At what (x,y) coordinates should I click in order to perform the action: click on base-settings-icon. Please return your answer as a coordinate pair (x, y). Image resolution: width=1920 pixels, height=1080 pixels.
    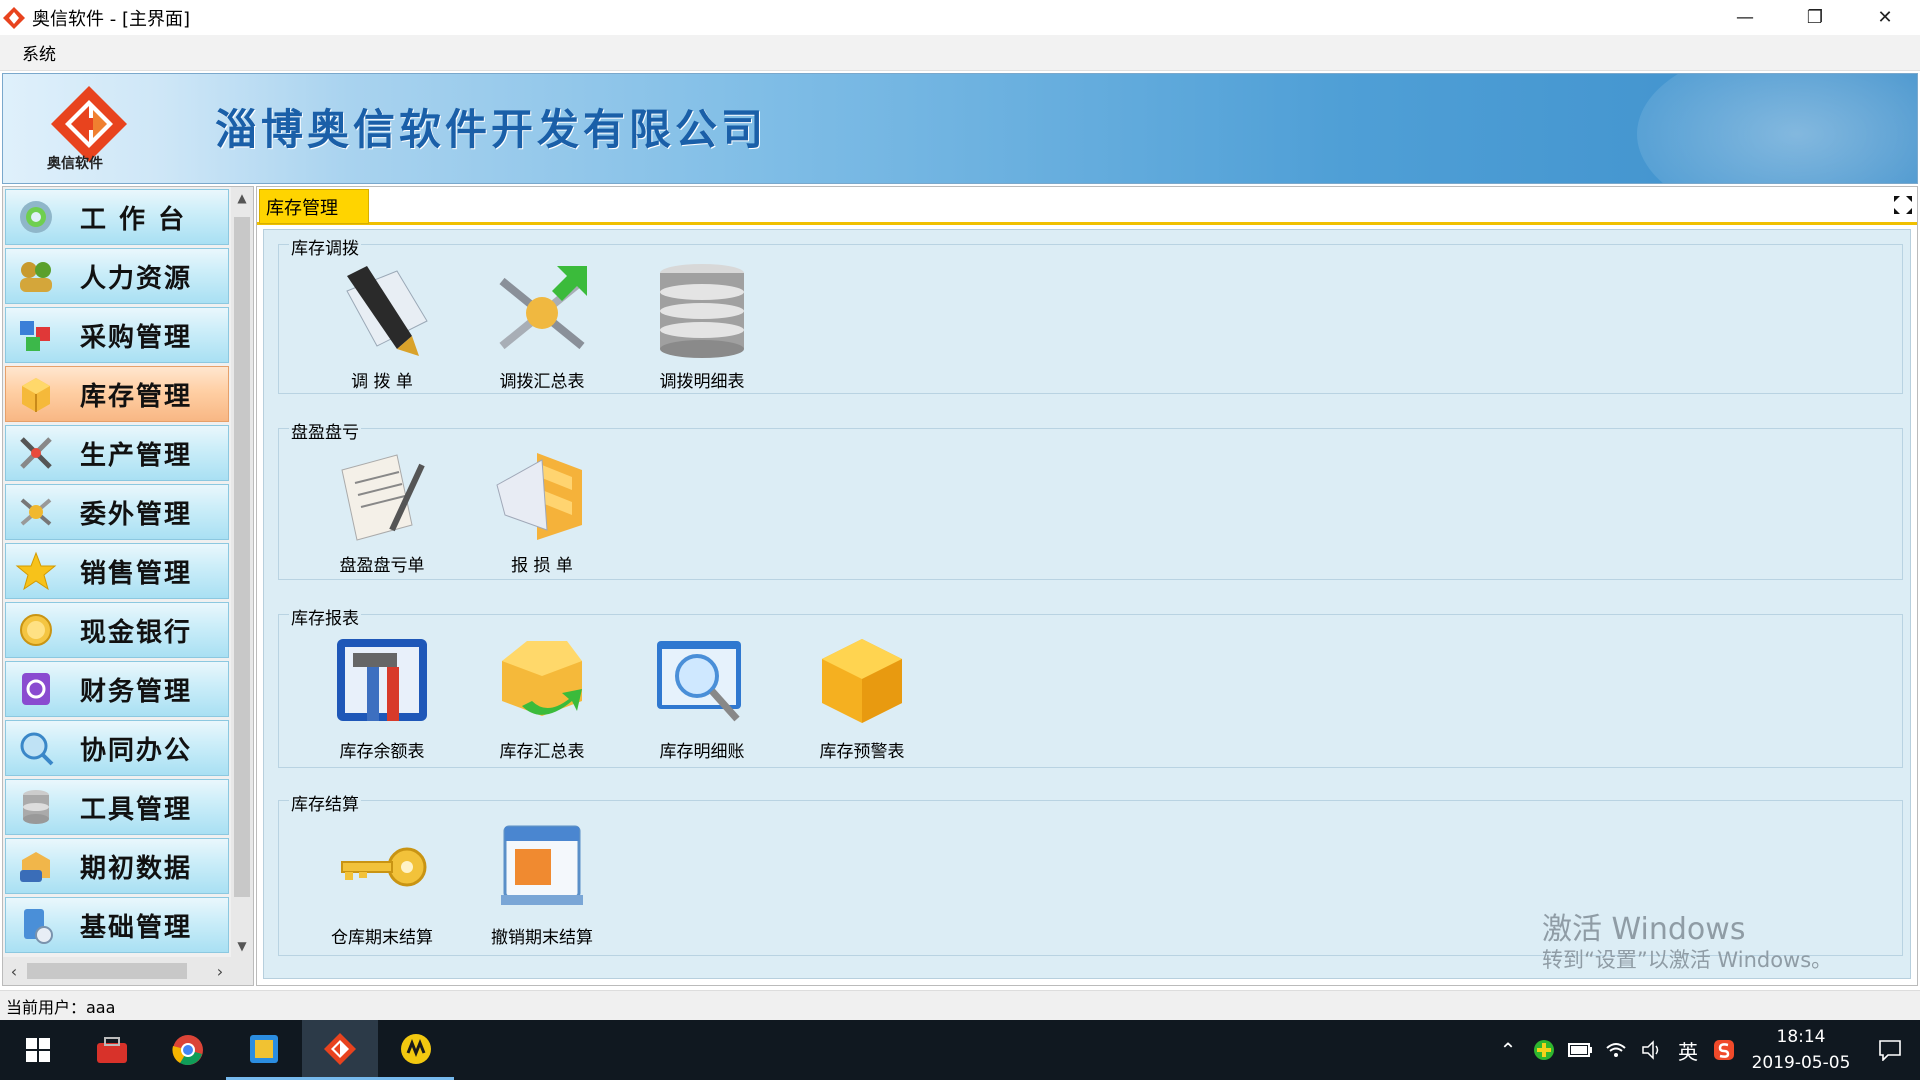
    Looking at the image, I should click on (38, 926).